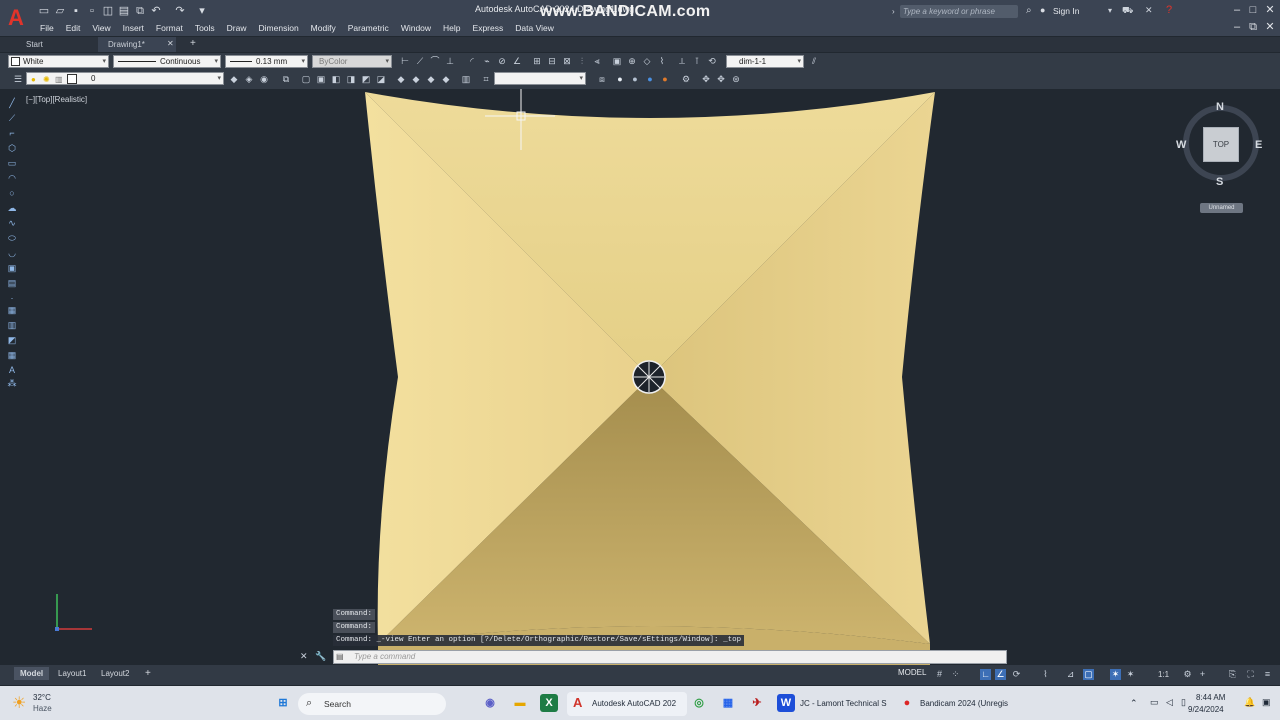 The image size is (1280, 720). What do you see at coordinates (42, 708) in the screenshot?
I see `weather-desc: Haze` at bounding box center [42, 708].